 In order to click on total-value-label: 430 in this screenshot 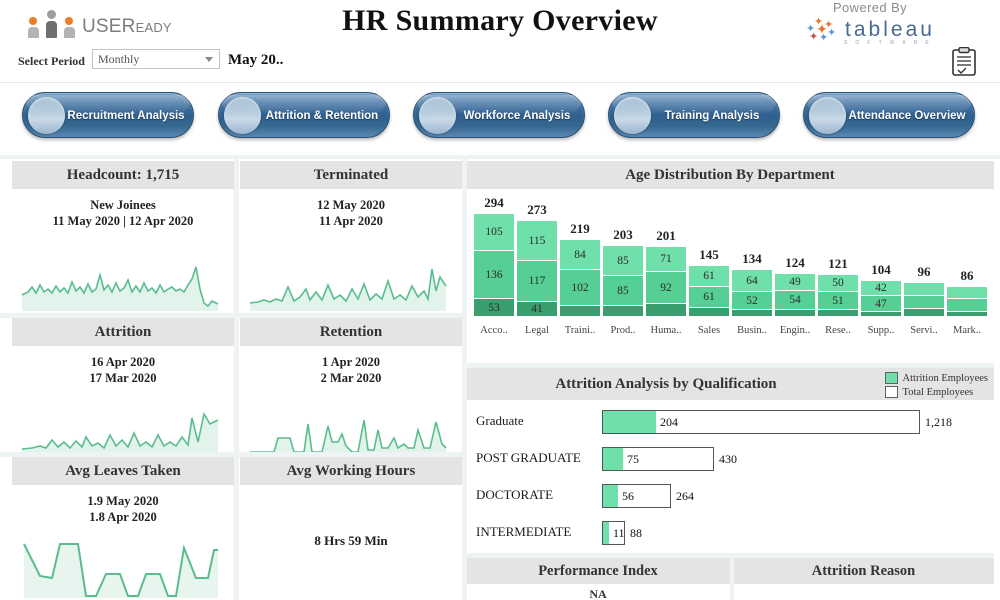, I will do `click(728, 458)`.